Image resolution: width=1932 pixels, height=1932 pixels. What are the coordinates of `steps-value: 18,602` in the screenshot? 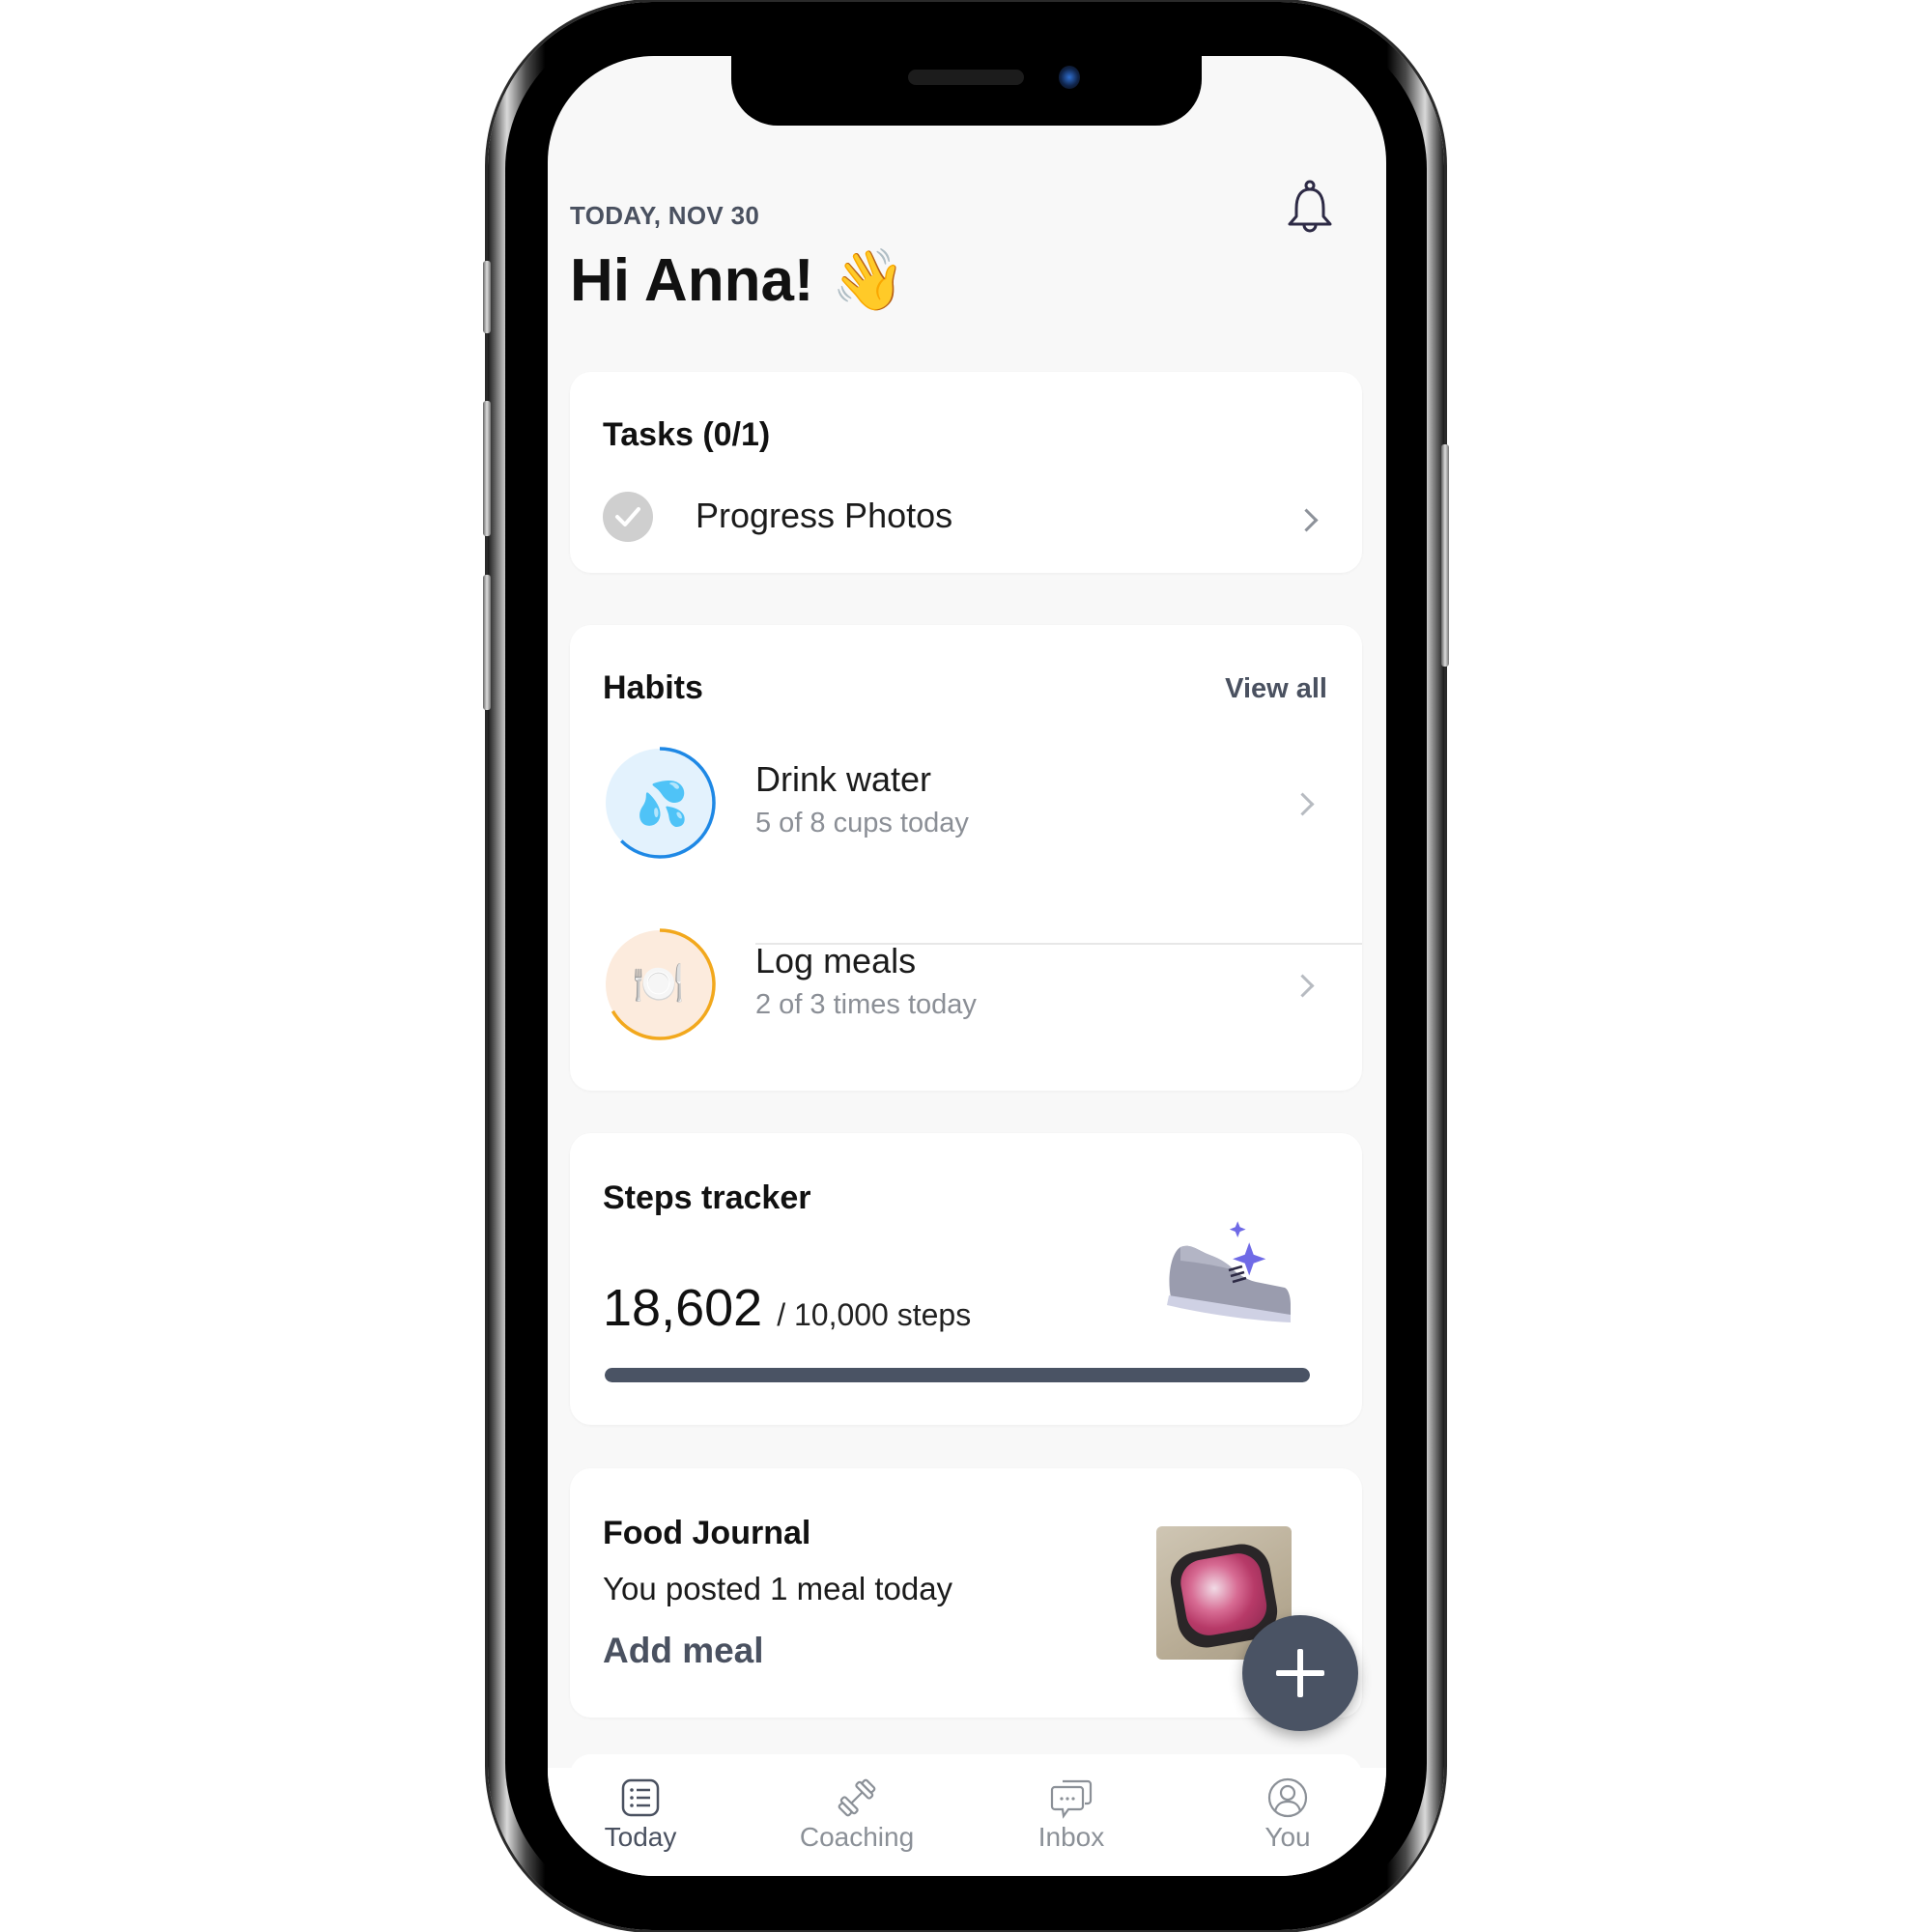 It's located at (683, 1308).